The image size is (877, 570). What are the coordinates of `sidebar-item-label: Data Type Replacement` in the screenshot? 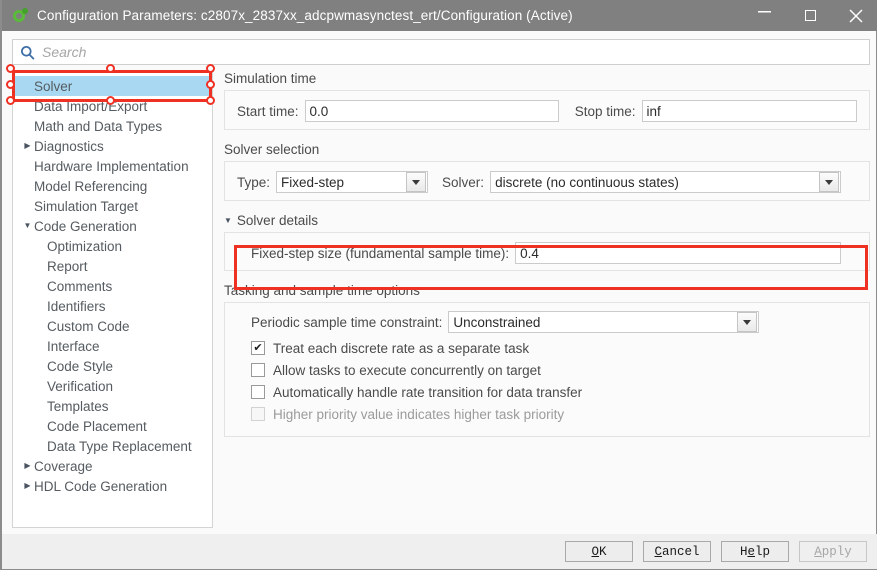 It's located at (119, 446).